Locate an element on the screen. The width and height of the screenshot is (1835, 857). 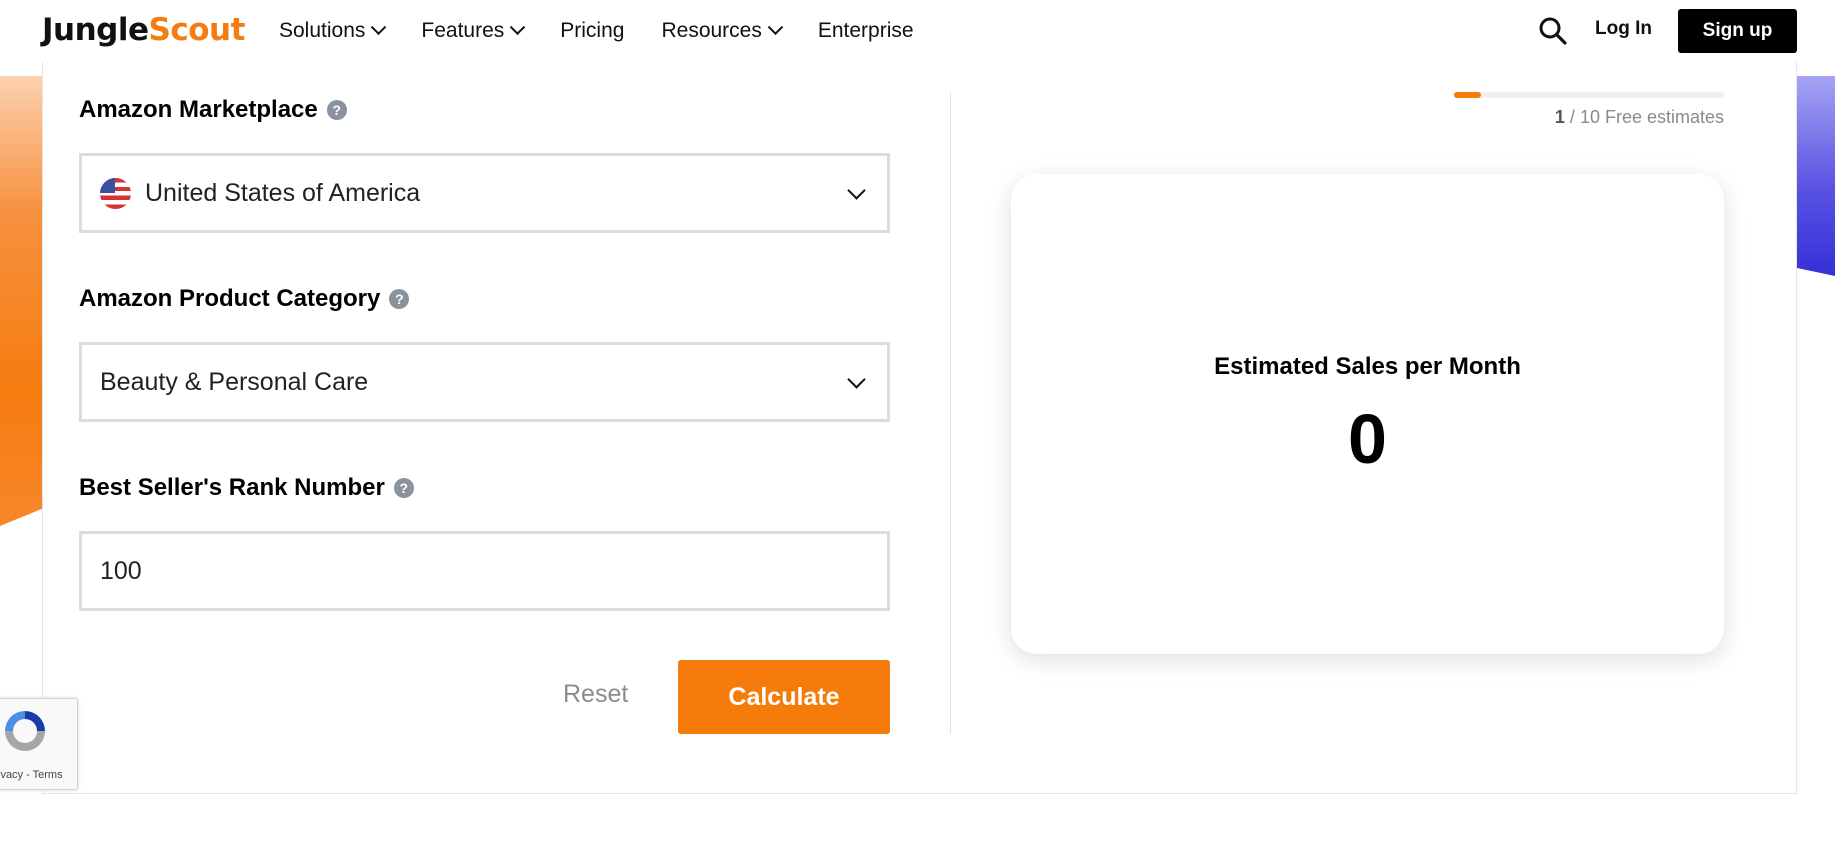
us-flag-icon is located at coordinates (115, 193).